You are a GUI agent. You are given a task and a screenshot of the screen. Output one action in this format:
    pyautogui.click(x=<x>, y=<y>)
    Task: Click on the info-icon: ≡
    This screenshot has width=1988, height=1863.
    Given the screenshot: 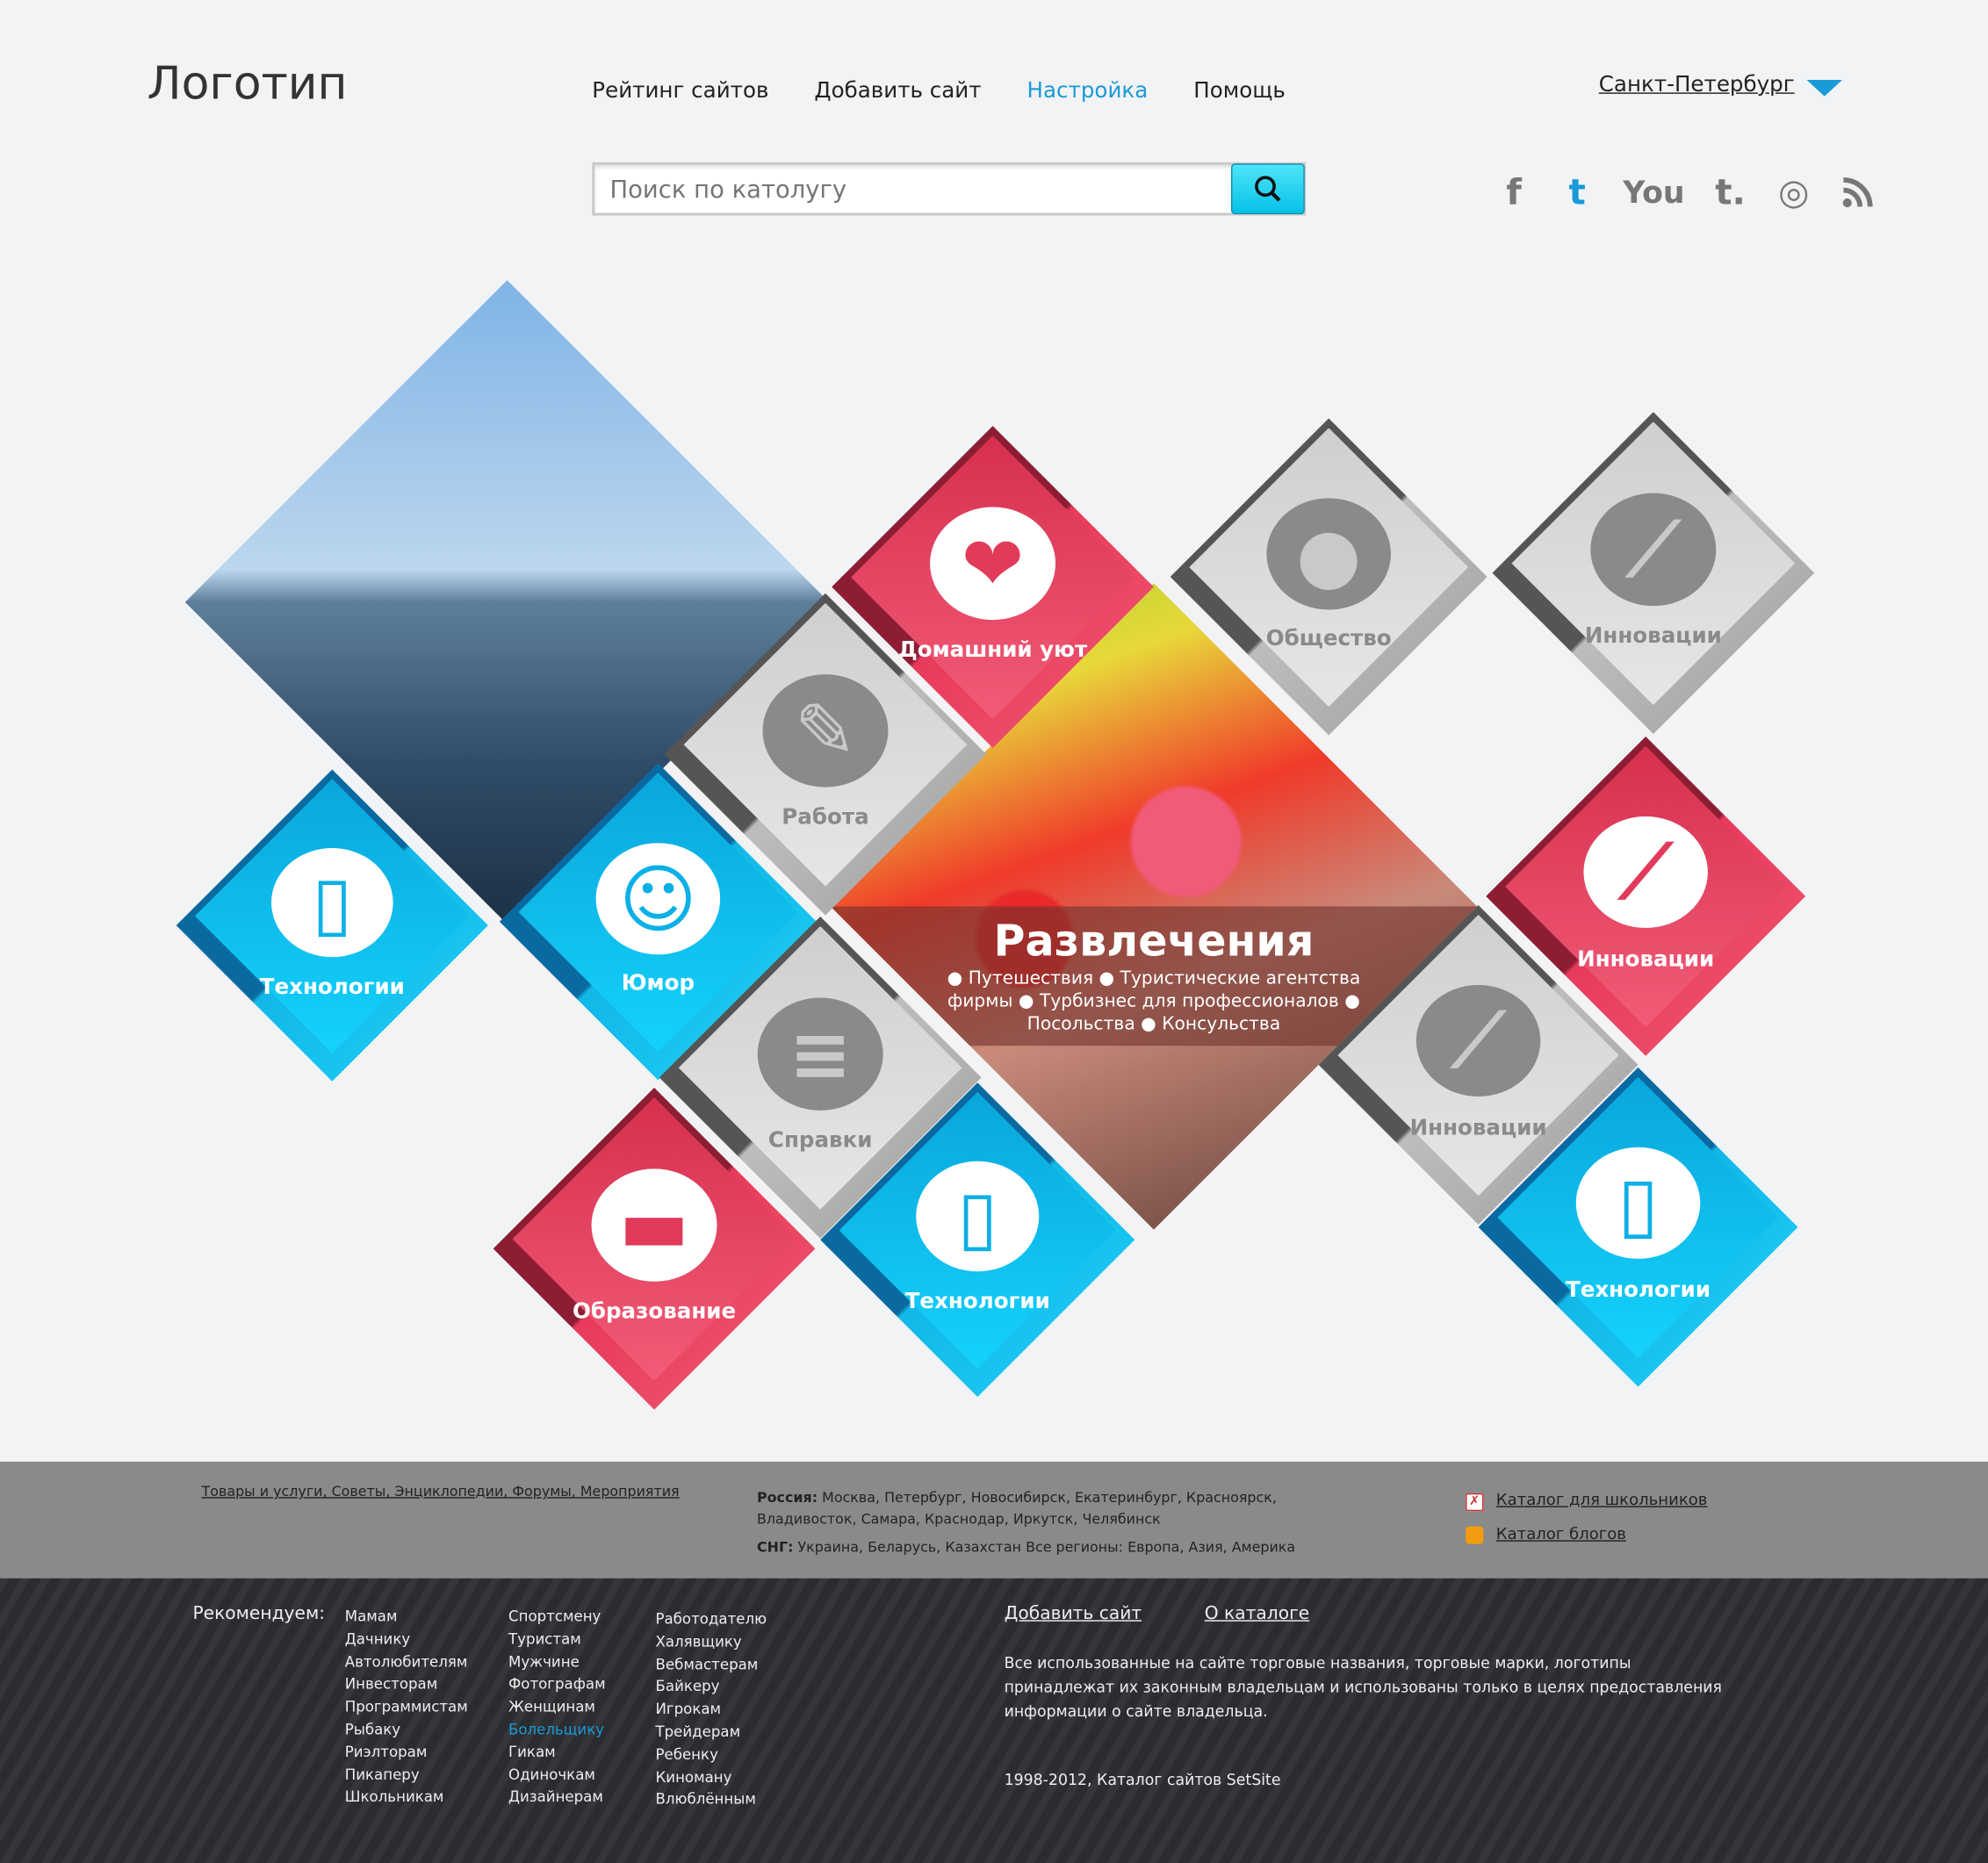 What is the action you would take?
    pyautogui.click(x=820, y=1054)
    